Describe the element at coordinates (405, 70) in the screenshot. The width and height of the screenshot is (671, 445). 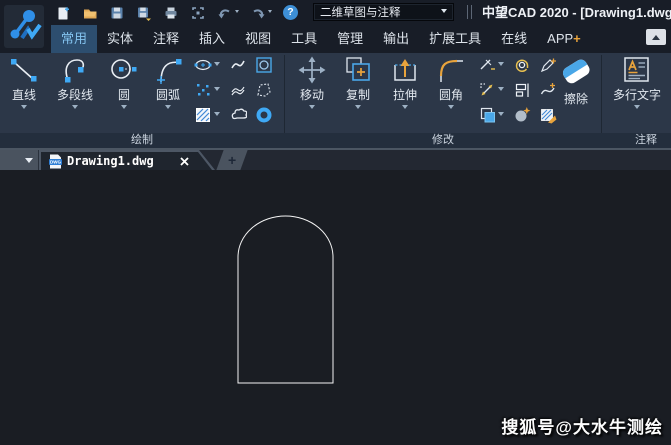
I see `stretch-icon` at that location.